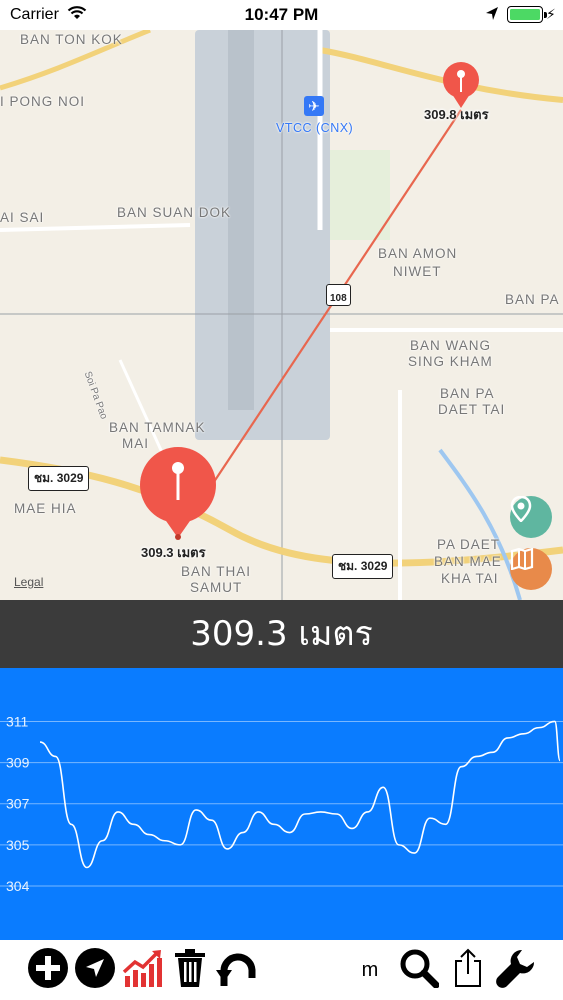 The width and height of the screenshot is (563, 1000). What do you see at coordinates (338, 295) in the screenshot?
I see `road-badge-108: 108` at bounding box center [338, 295].